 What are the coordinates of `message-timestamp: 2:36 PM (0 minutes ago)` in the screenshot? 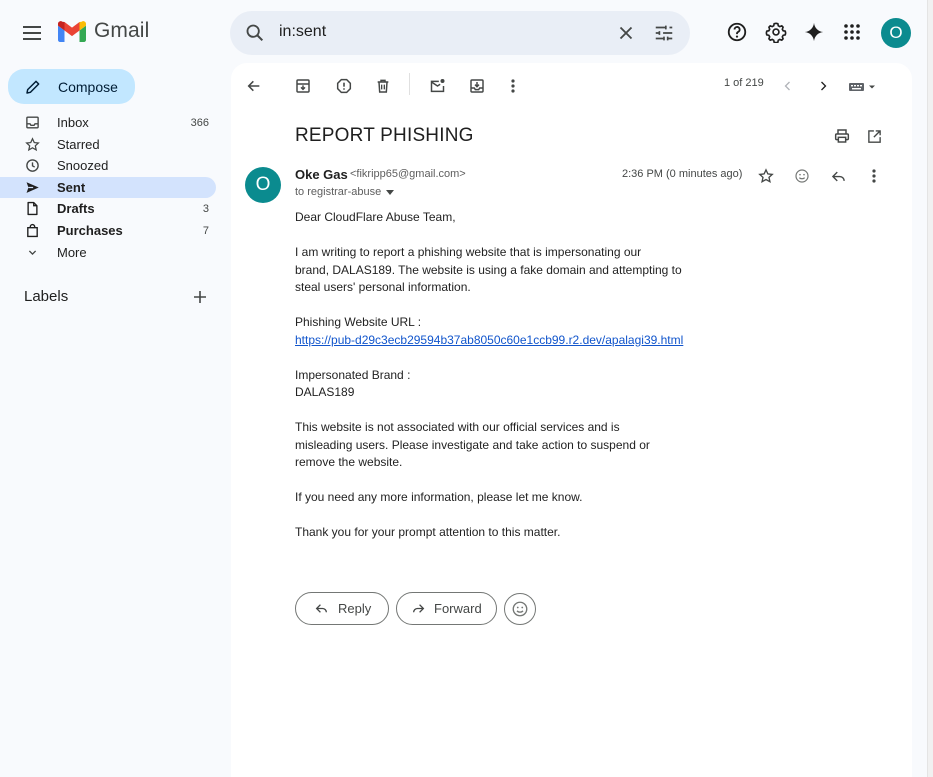 It's located at (682, 174).